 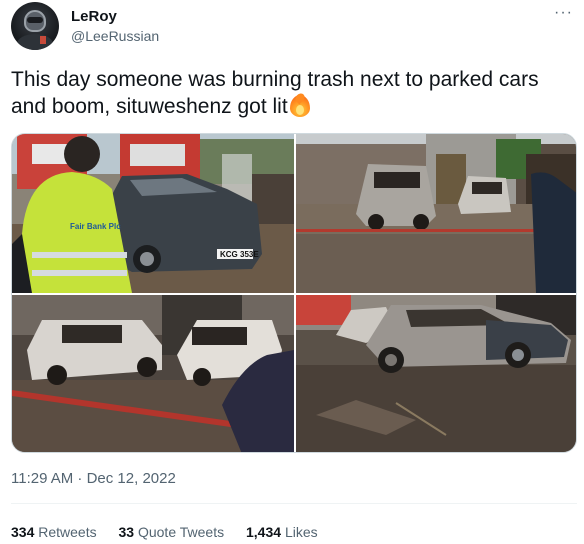 I want to click on quotes-label: Quote Tweets, so click(x=181, y=532).